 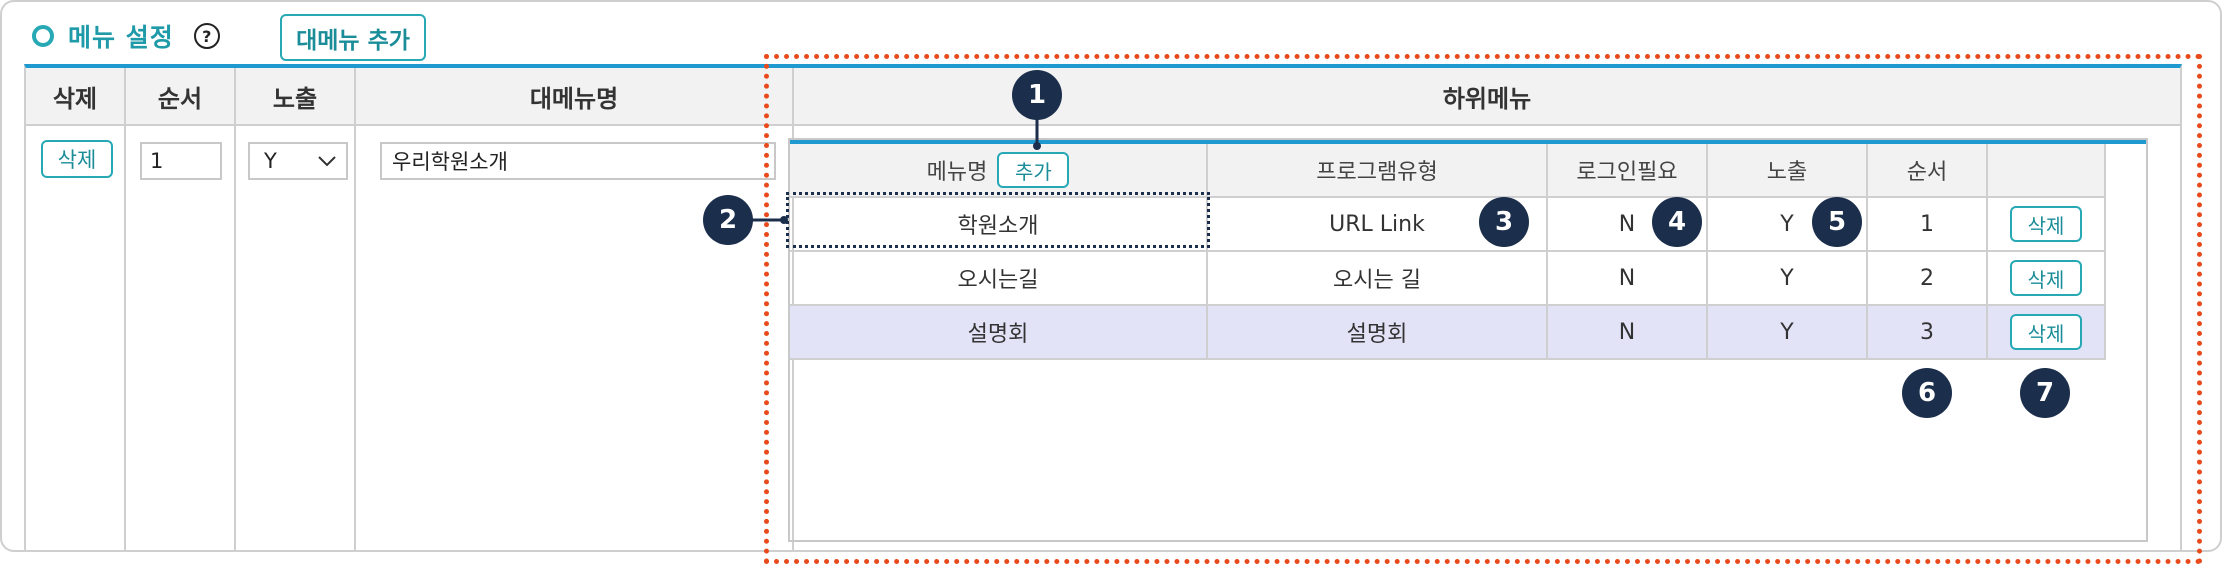 I want to click on callout-2-dot, so click(x=784, y=220).